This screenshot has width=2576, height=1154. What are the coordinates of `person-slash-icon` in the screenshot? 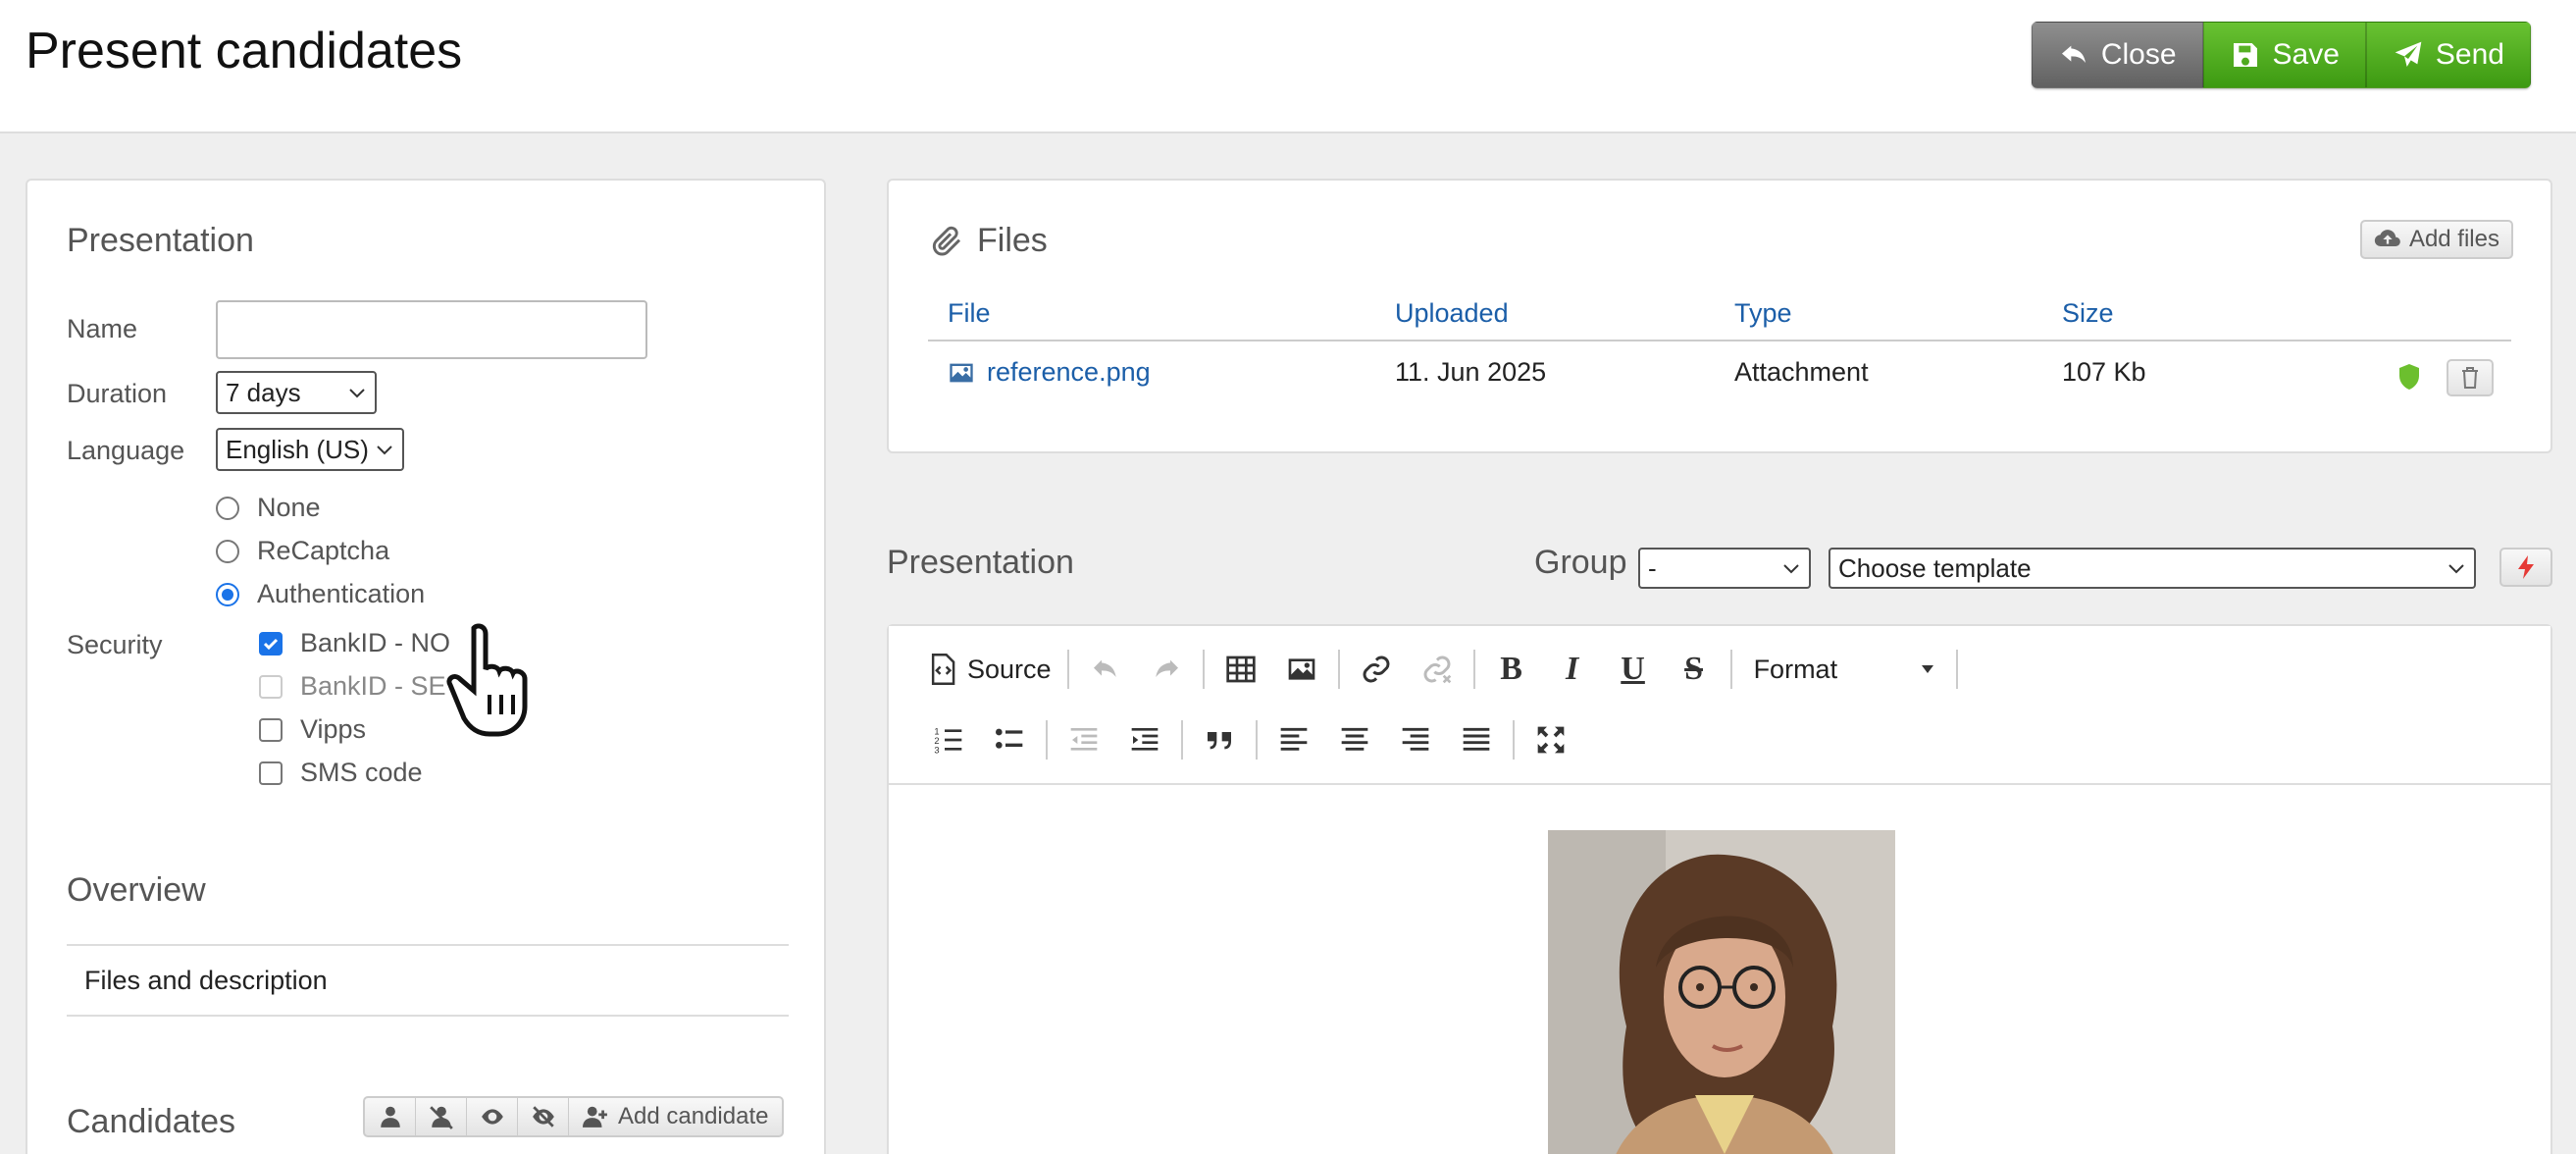 It's located at (441, 1117).